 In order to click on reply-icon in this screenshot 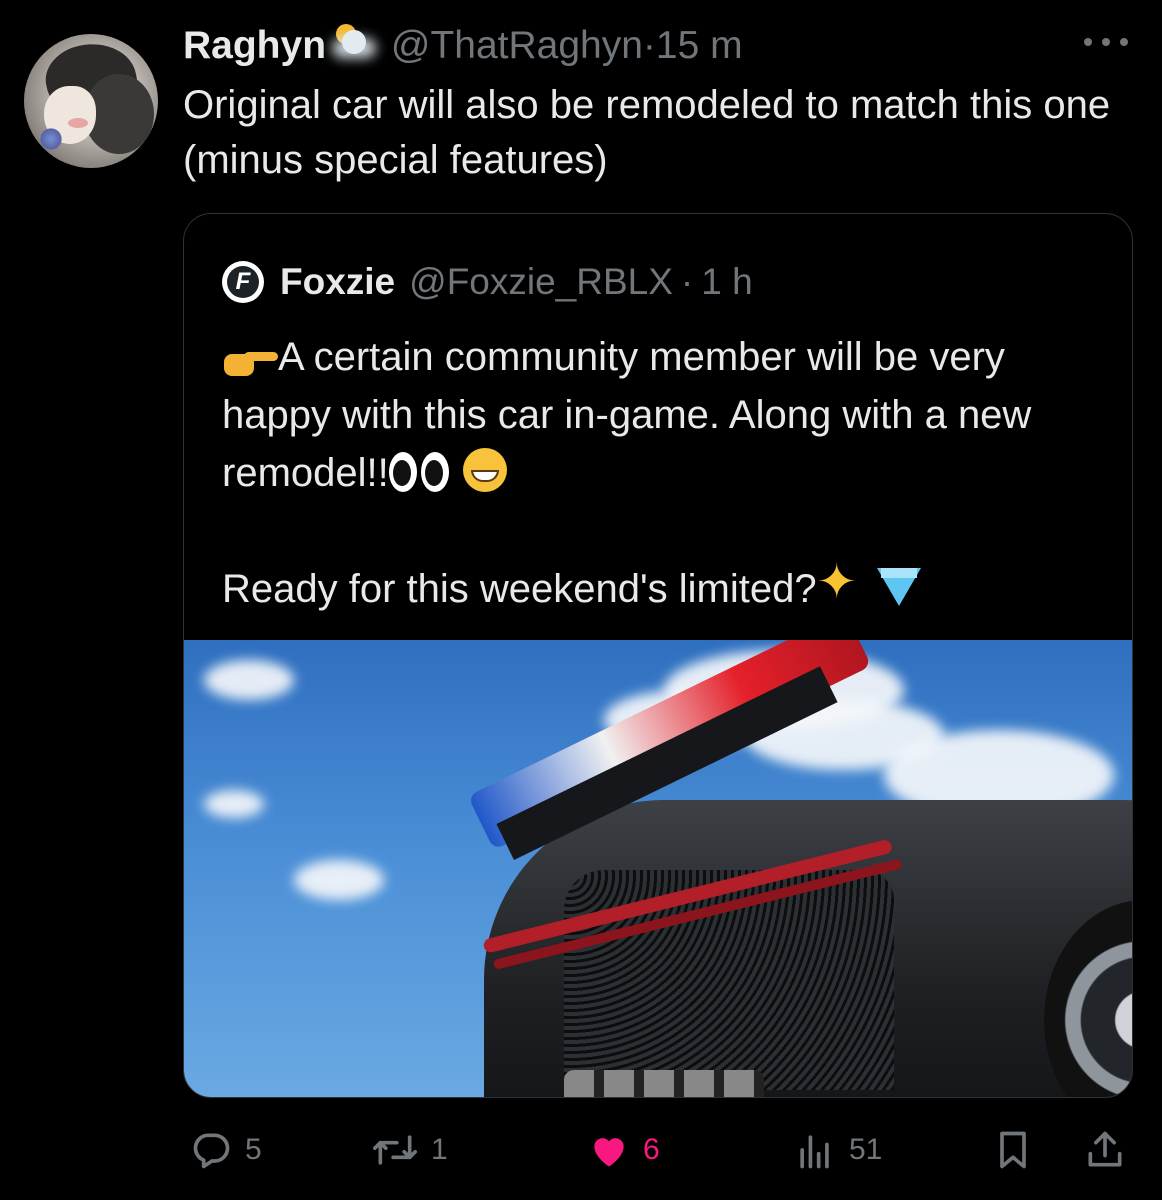, I will do `click(211, 1150)`.